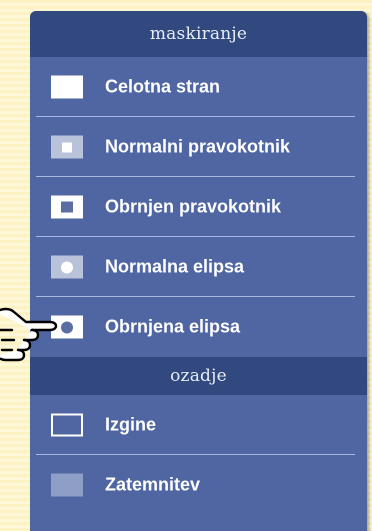 The width and height of the screenshot is (372, 531). I want to click on menu-item-label: Celotna stran, so click(163, 86).